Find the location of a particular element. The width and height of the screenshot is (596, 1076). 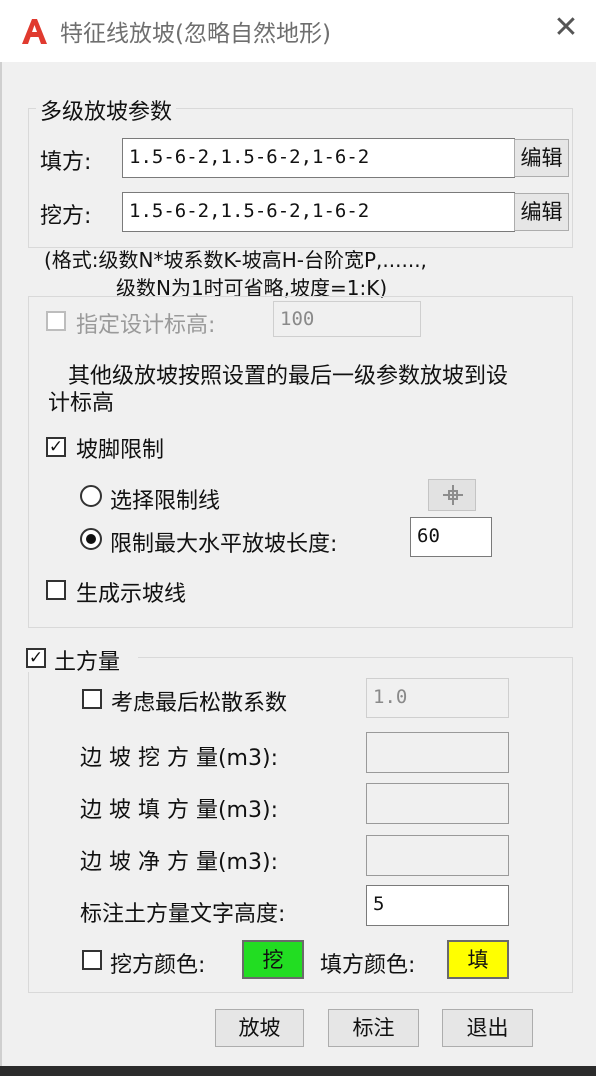

earthwork-legend: 土方量 is located at coordinates (87, 662).